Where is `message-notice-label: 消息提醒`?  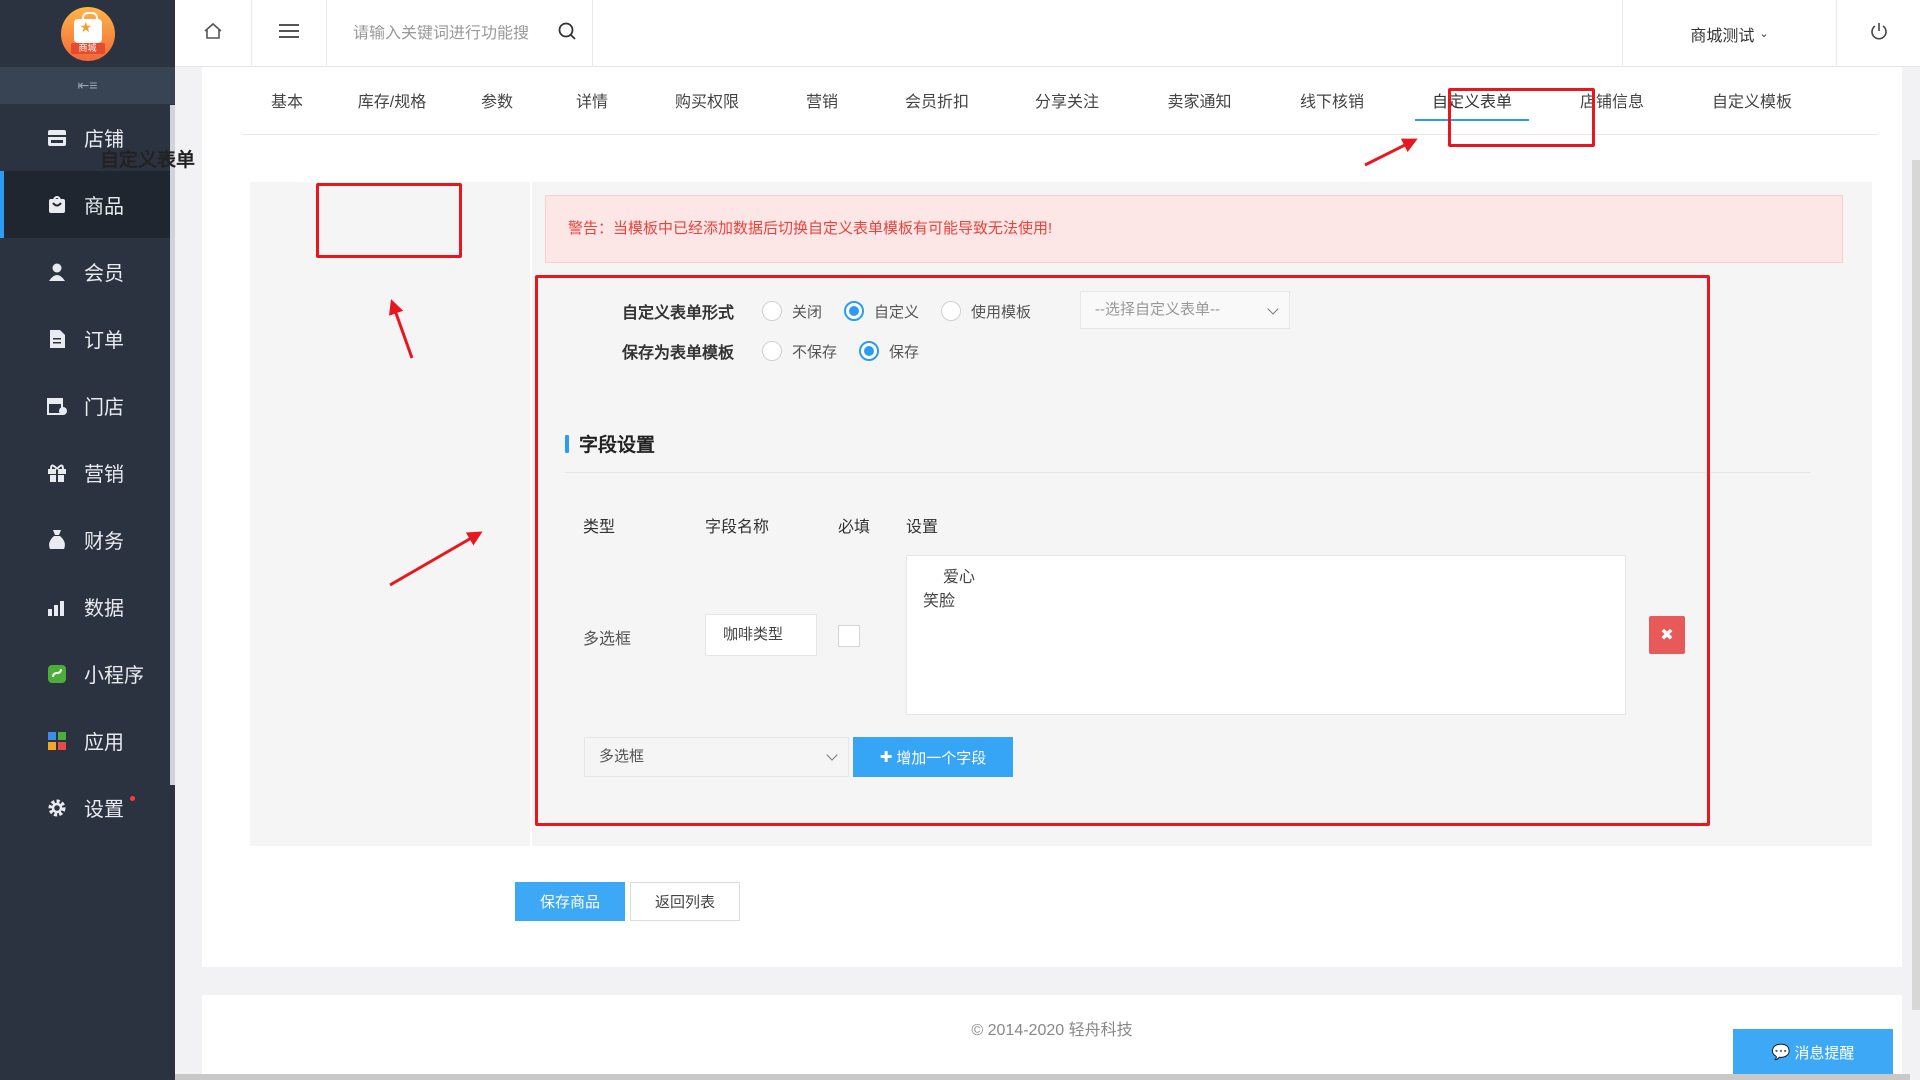
message-notice-label: 消息提醒 is located at coordinates (1824, 1053).